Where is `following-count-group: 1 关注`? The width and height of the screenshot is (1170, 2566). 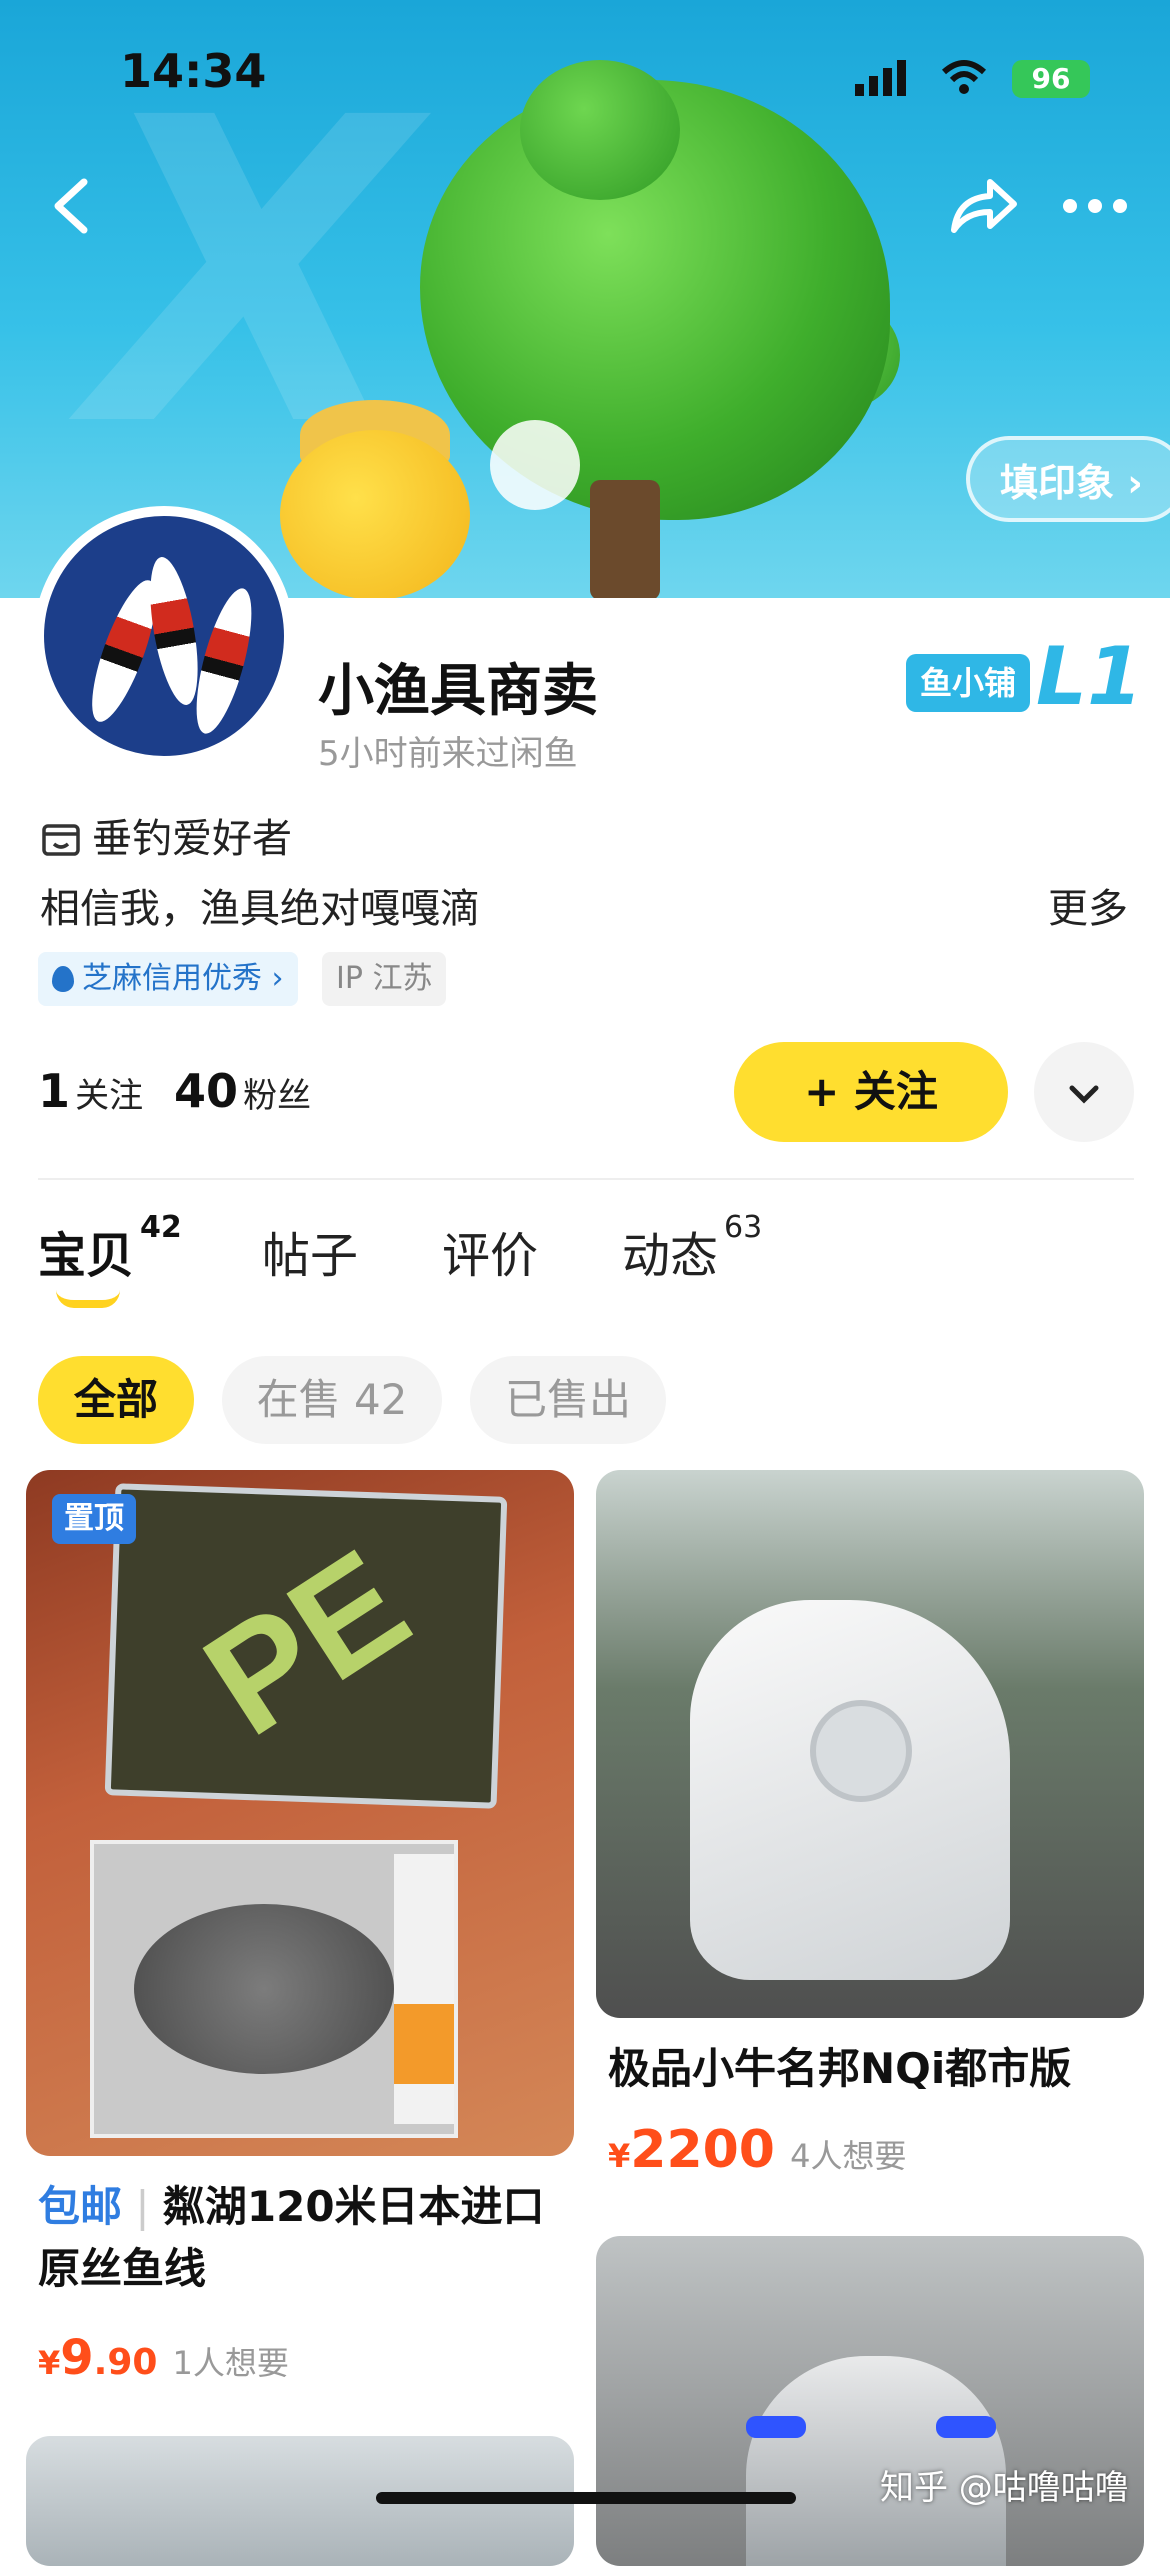
following-count-group: 1 关注 is located at coordinates (90, 1091).